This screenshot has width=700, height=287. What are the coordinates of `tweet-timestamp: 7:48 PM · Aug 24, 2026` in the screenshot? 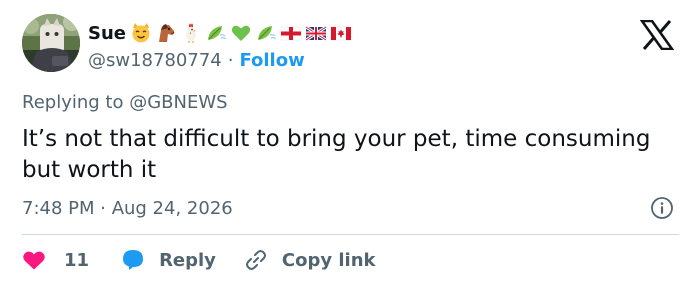 It's located at (127, 208).